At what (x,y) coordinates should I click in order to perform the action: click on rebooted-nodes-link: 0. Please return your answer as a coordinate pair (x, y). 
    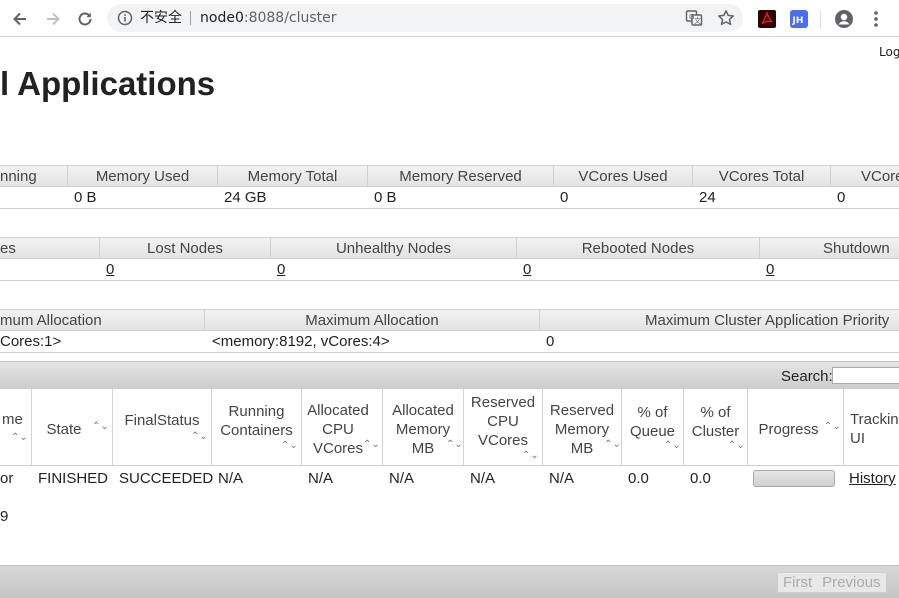
    Looking at the image, I should click on (527, 269).